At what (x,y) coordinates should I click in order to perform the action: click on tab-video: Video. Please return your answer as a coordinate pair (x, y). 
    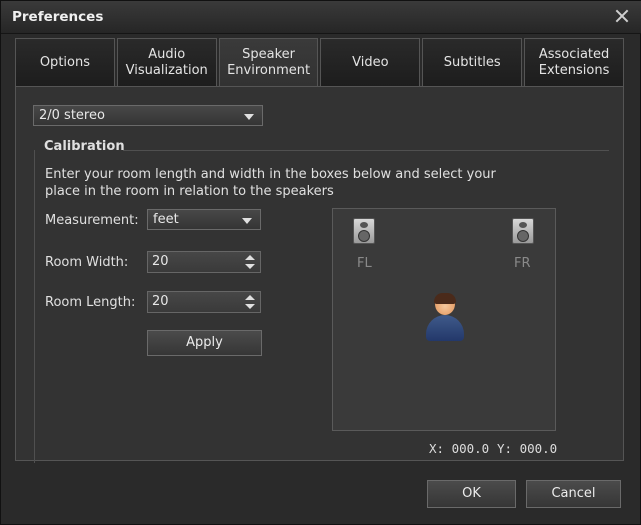
    Looking at the image, I should click on (370, 62).